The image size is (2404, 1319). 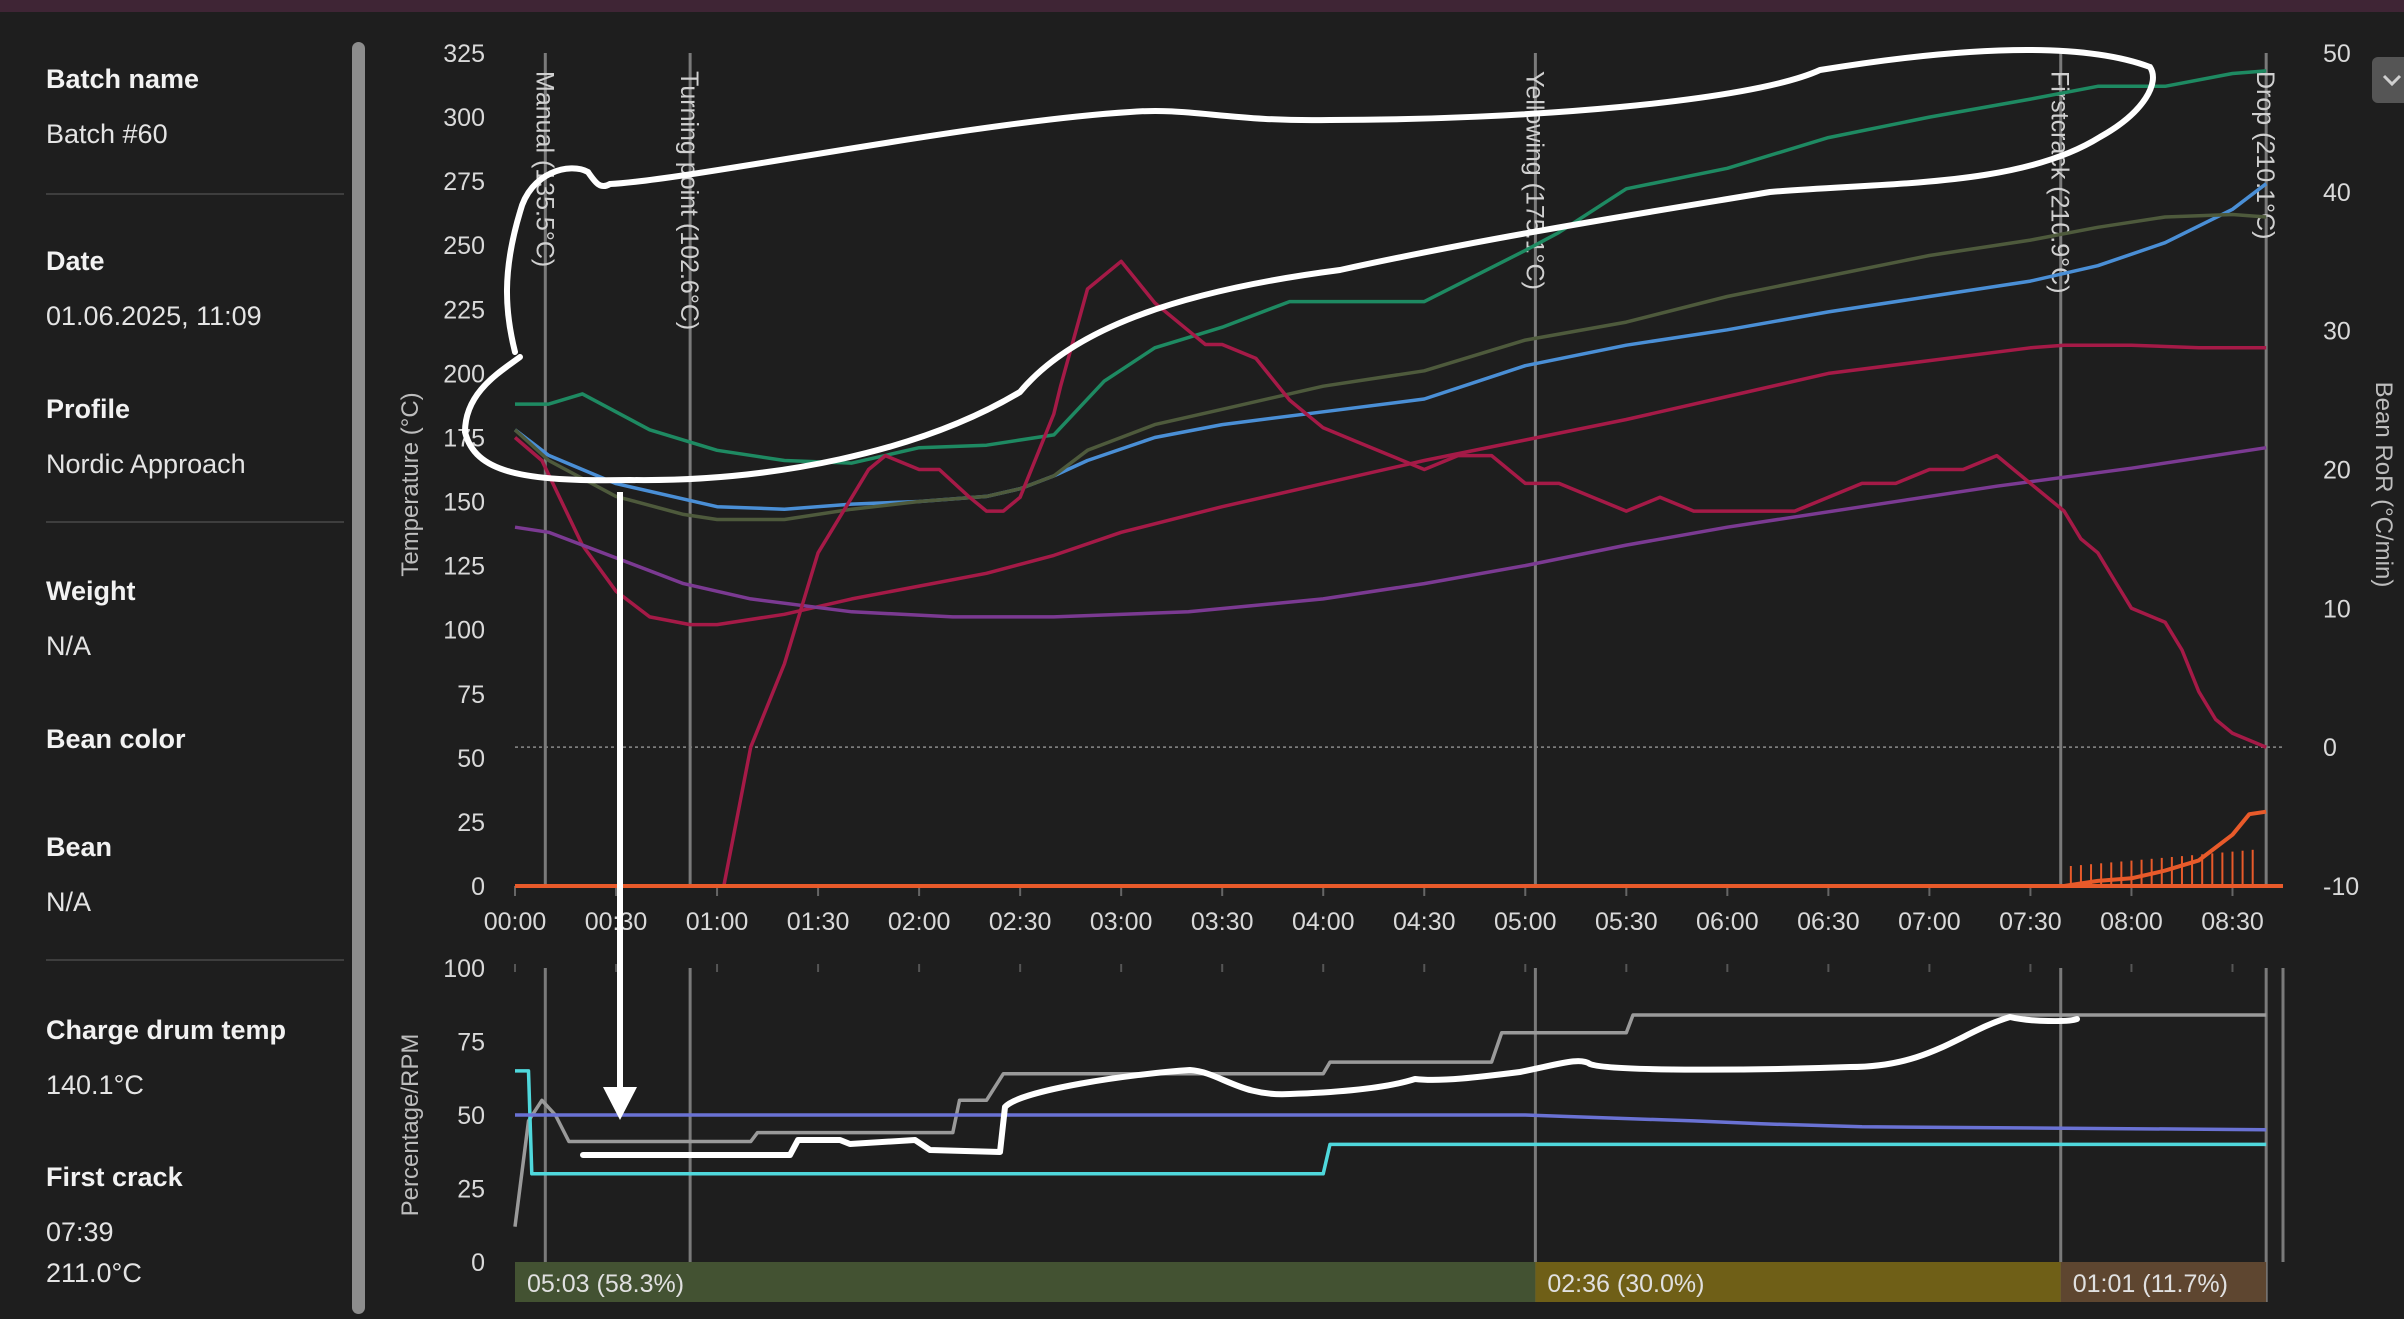 What do you see at coordinates (80, 1232) in the screenshot?
I see `field-value: 07:39` at bounding box center [80, 1232].